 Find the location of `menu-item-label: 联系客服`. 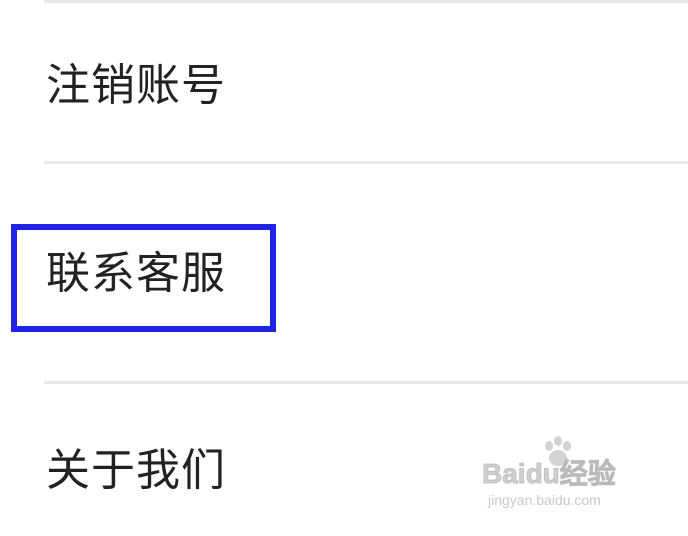

menu-item-label: 联系客服 is located at coordinates (136, 273).